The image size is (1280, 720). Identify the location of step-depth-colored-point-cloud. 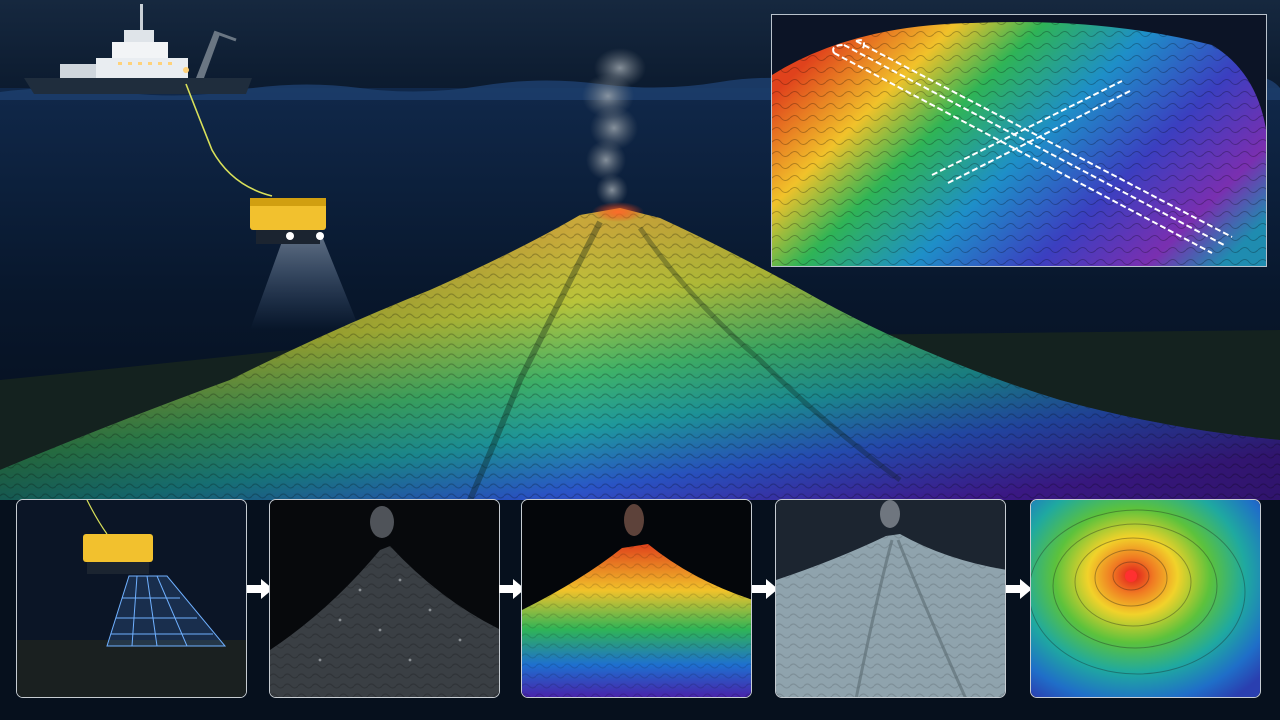
(636, 598).